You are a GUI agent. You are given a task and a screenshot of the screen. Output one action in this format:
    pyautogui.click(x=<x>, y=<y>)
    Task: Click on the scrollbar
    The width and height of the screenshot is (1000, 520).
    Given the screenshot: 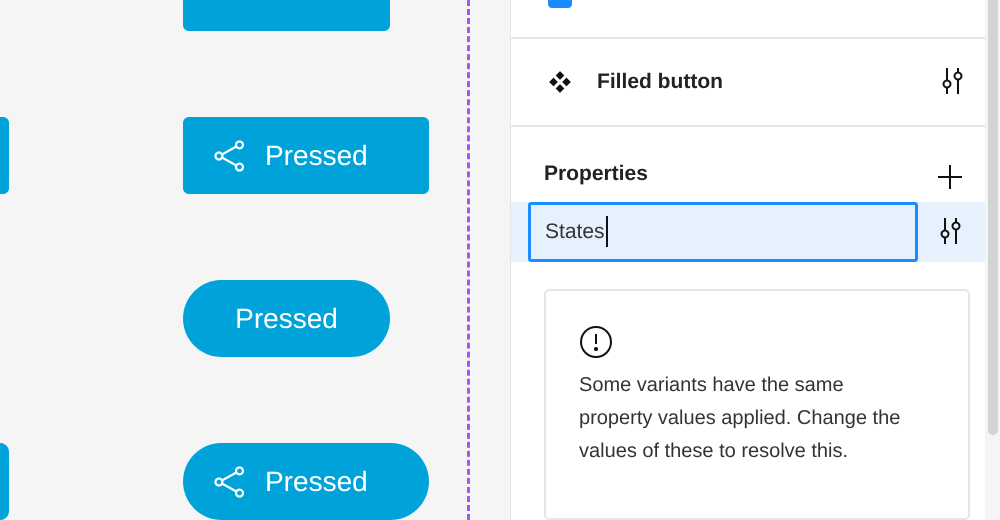 What is the action you would take?
    pyautogui.click(x=993, y=217)
    